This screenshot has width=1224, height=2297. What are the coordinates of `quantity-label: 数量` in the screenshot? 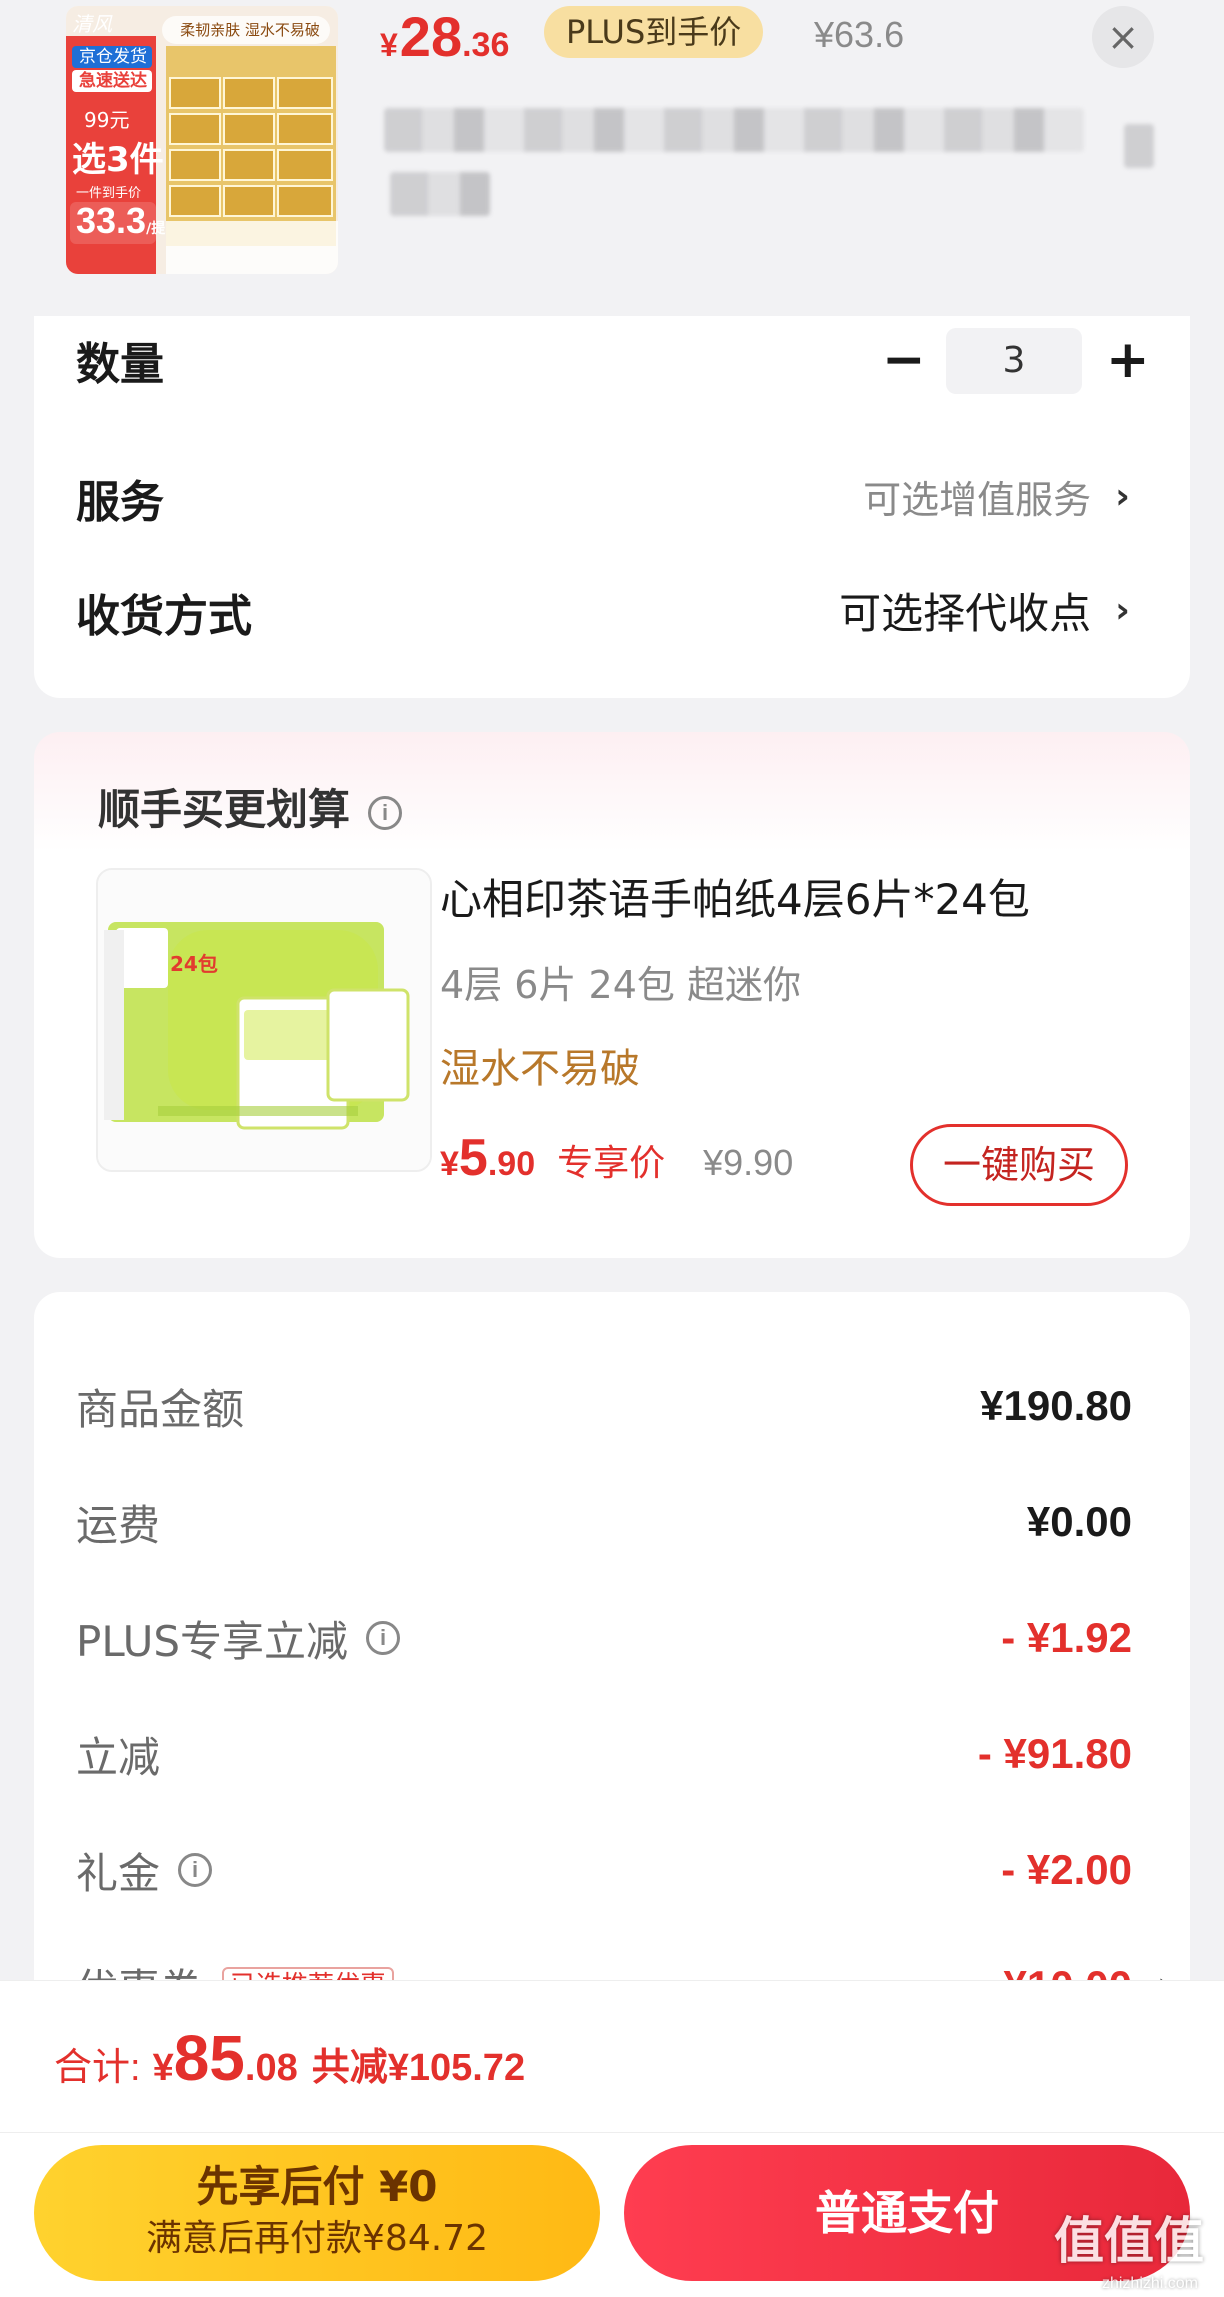 It's located at (120, 364).